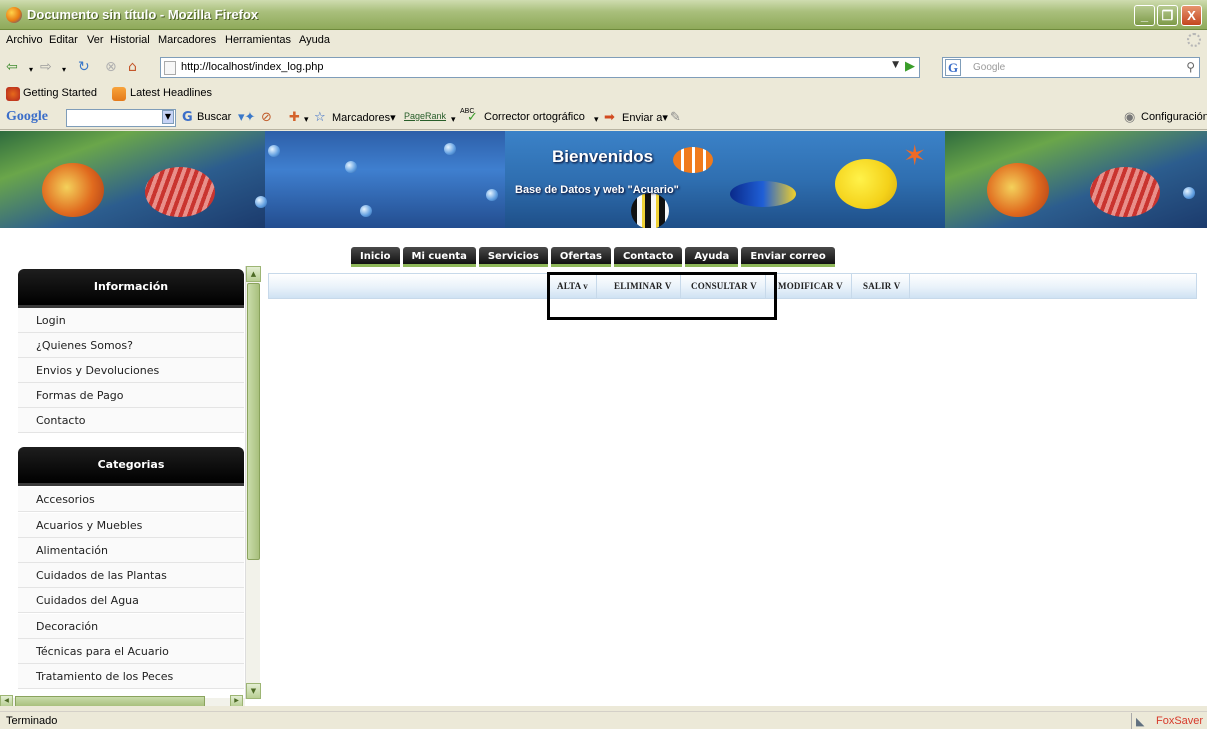  Describe the element at coordinates (131, 651) in the screenshot. I see `sidebar-item-tecnicas: Técnicas para el Acuario` at that location.